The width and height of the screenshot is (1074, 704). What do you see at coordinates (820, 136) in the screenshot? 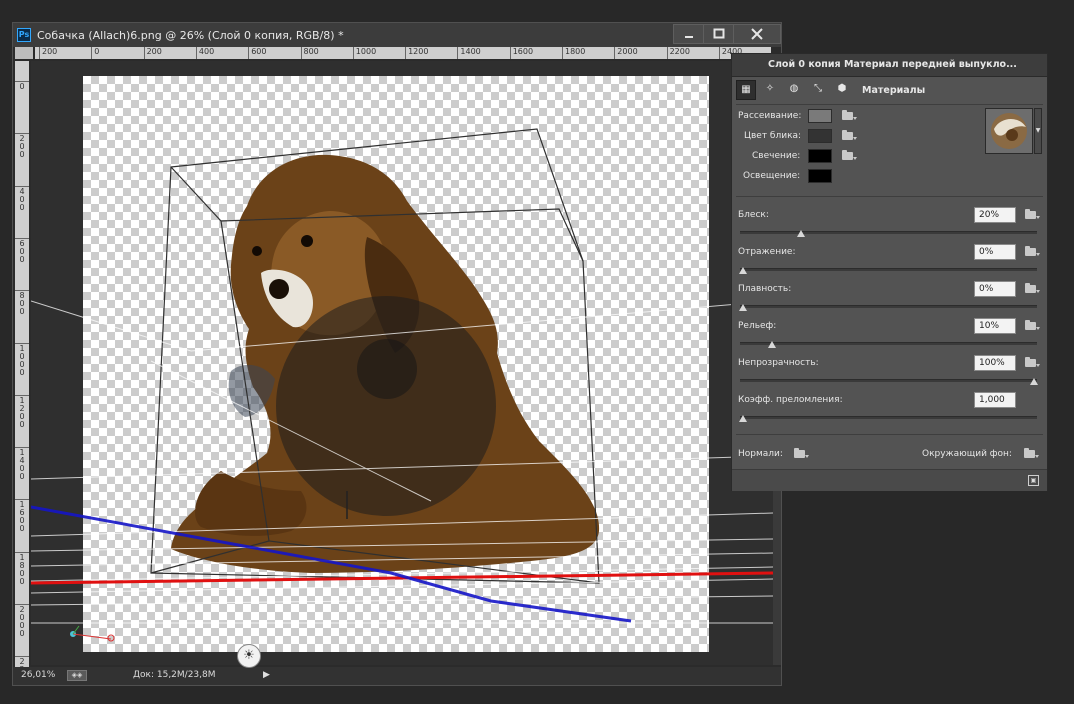
I see `specular-color-swatch` at bounding box center [820, 136].